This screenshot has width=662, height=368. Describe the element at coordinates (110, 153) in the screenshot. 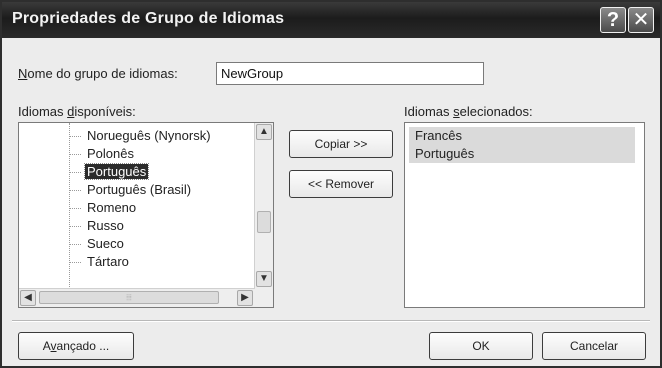

I see `available-language-label: Polonês` at that location.